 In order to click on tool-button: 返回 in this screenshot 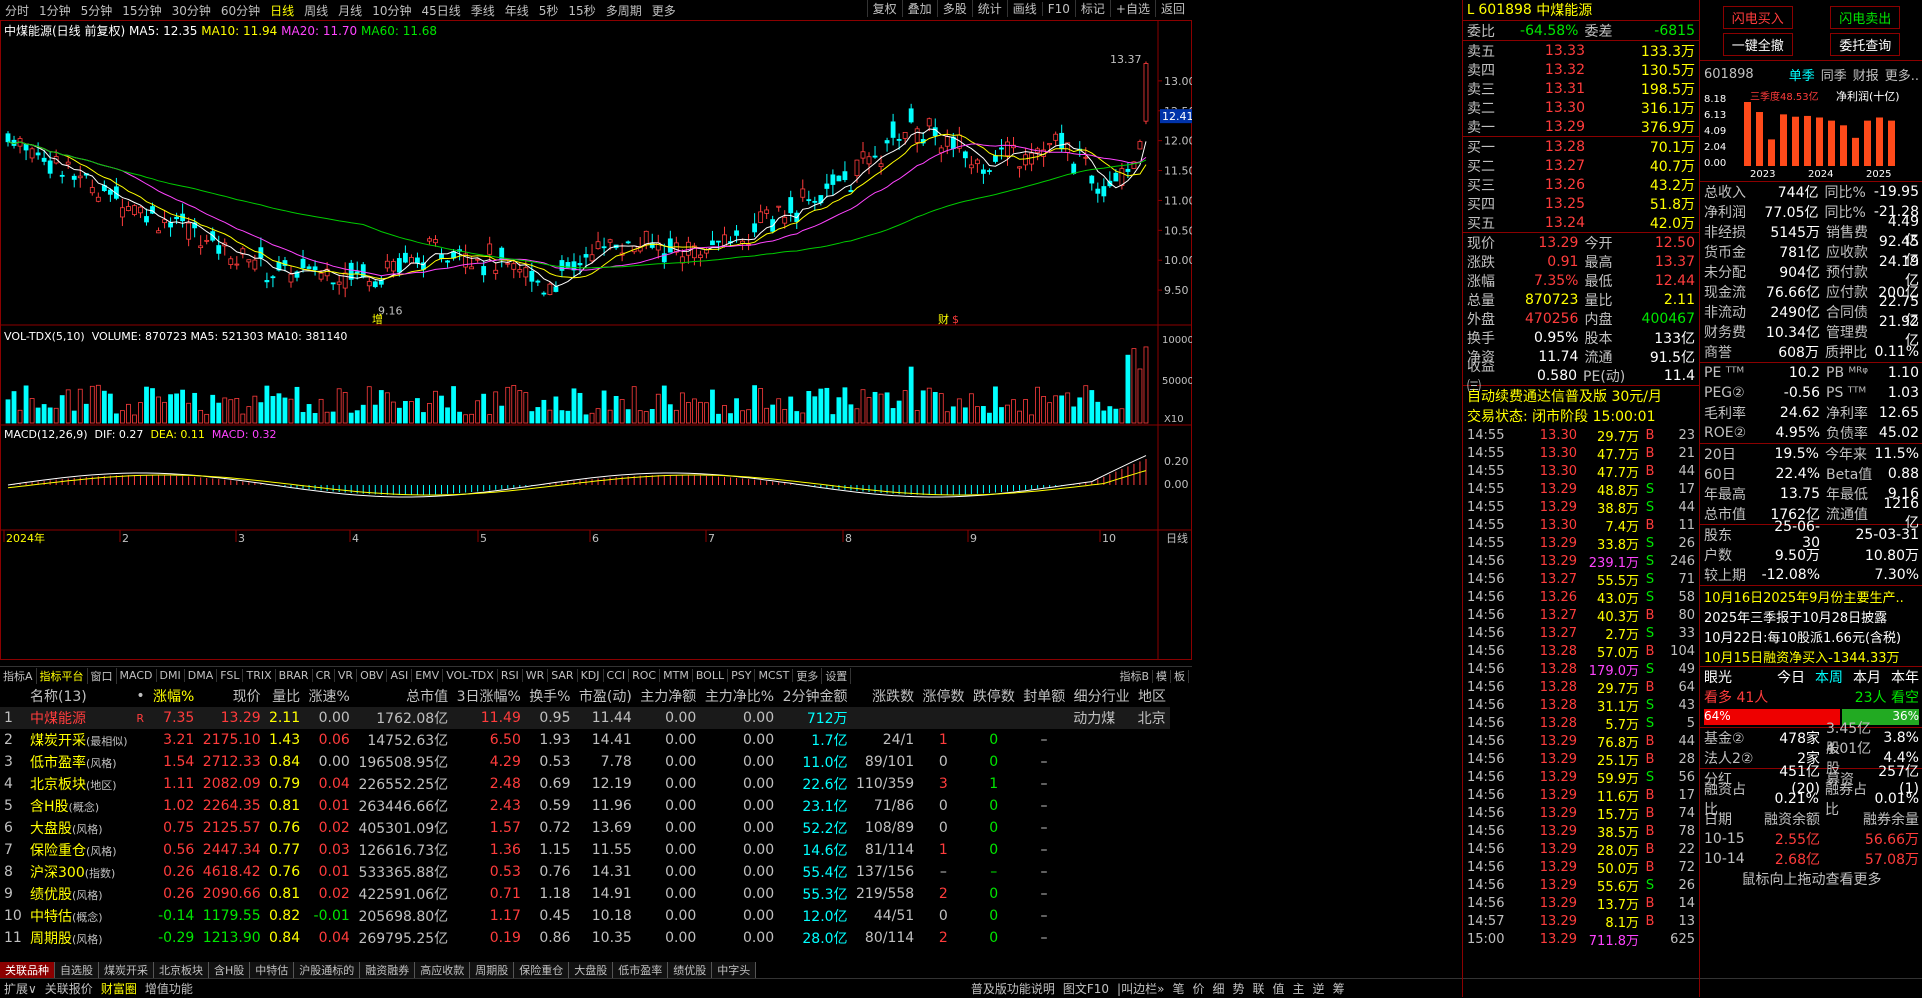, I will do `click(1172, 8)`.